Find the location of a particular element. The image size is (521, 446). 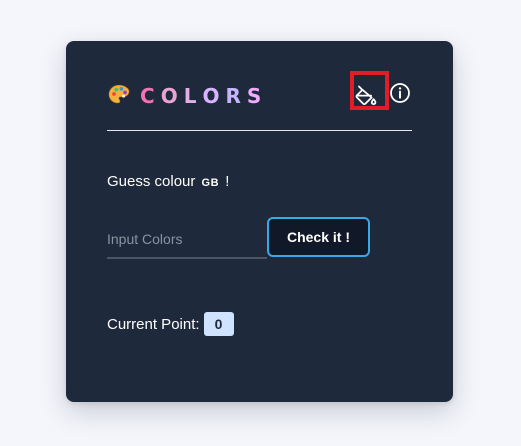

header-divider is located at coordinates (259, 130).